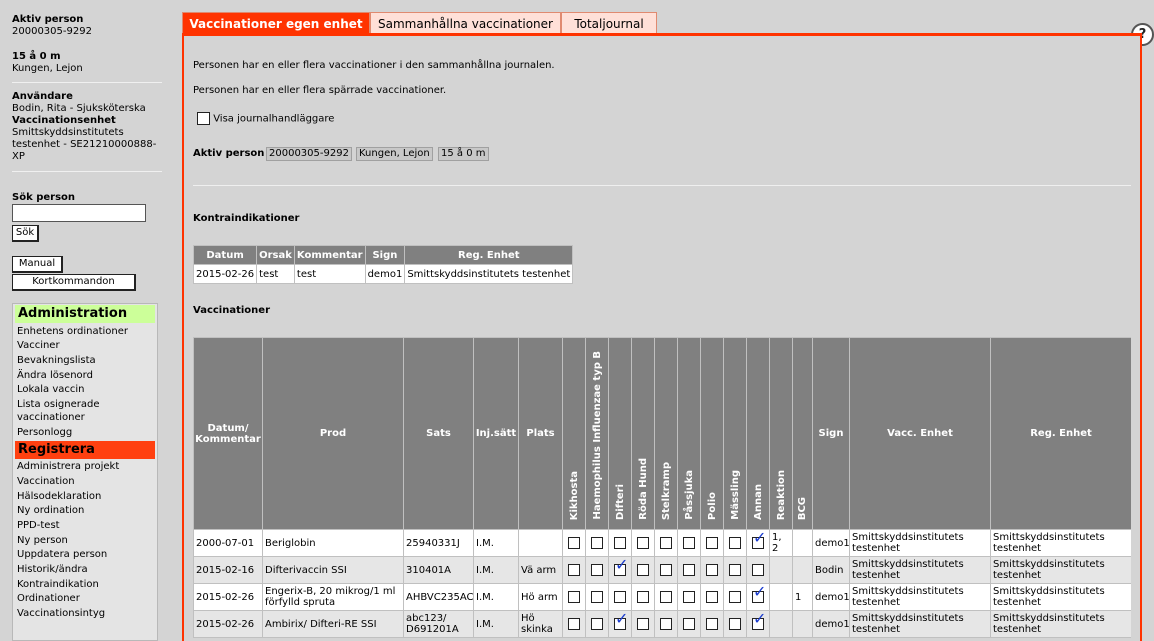 The width and height of the screenshot is (1154, 641). I want to click on table-cell: abc123/ D691201A, so click(438, 624).